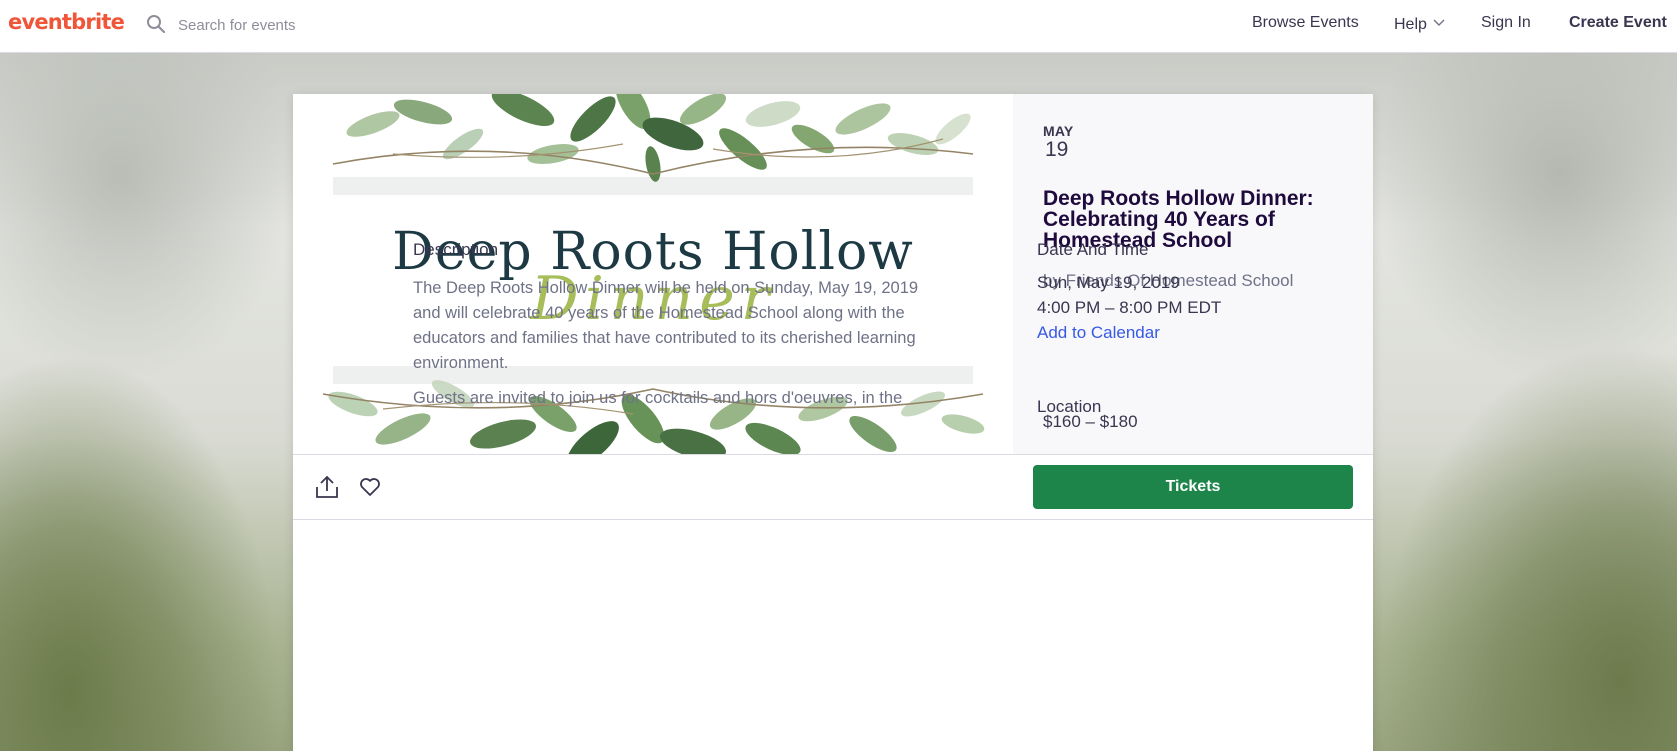 This screenshot has height=751, width=1677. I want to click on action-bar: Tickets, so click(833, 487).